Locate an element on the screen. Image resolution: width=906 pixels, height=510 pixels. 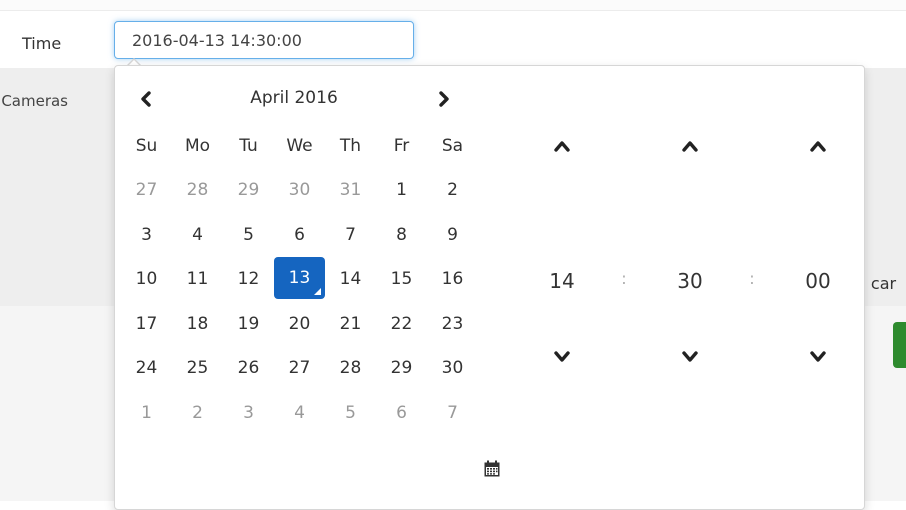
decrement-minutes-button is located at coordinates (690, 356).